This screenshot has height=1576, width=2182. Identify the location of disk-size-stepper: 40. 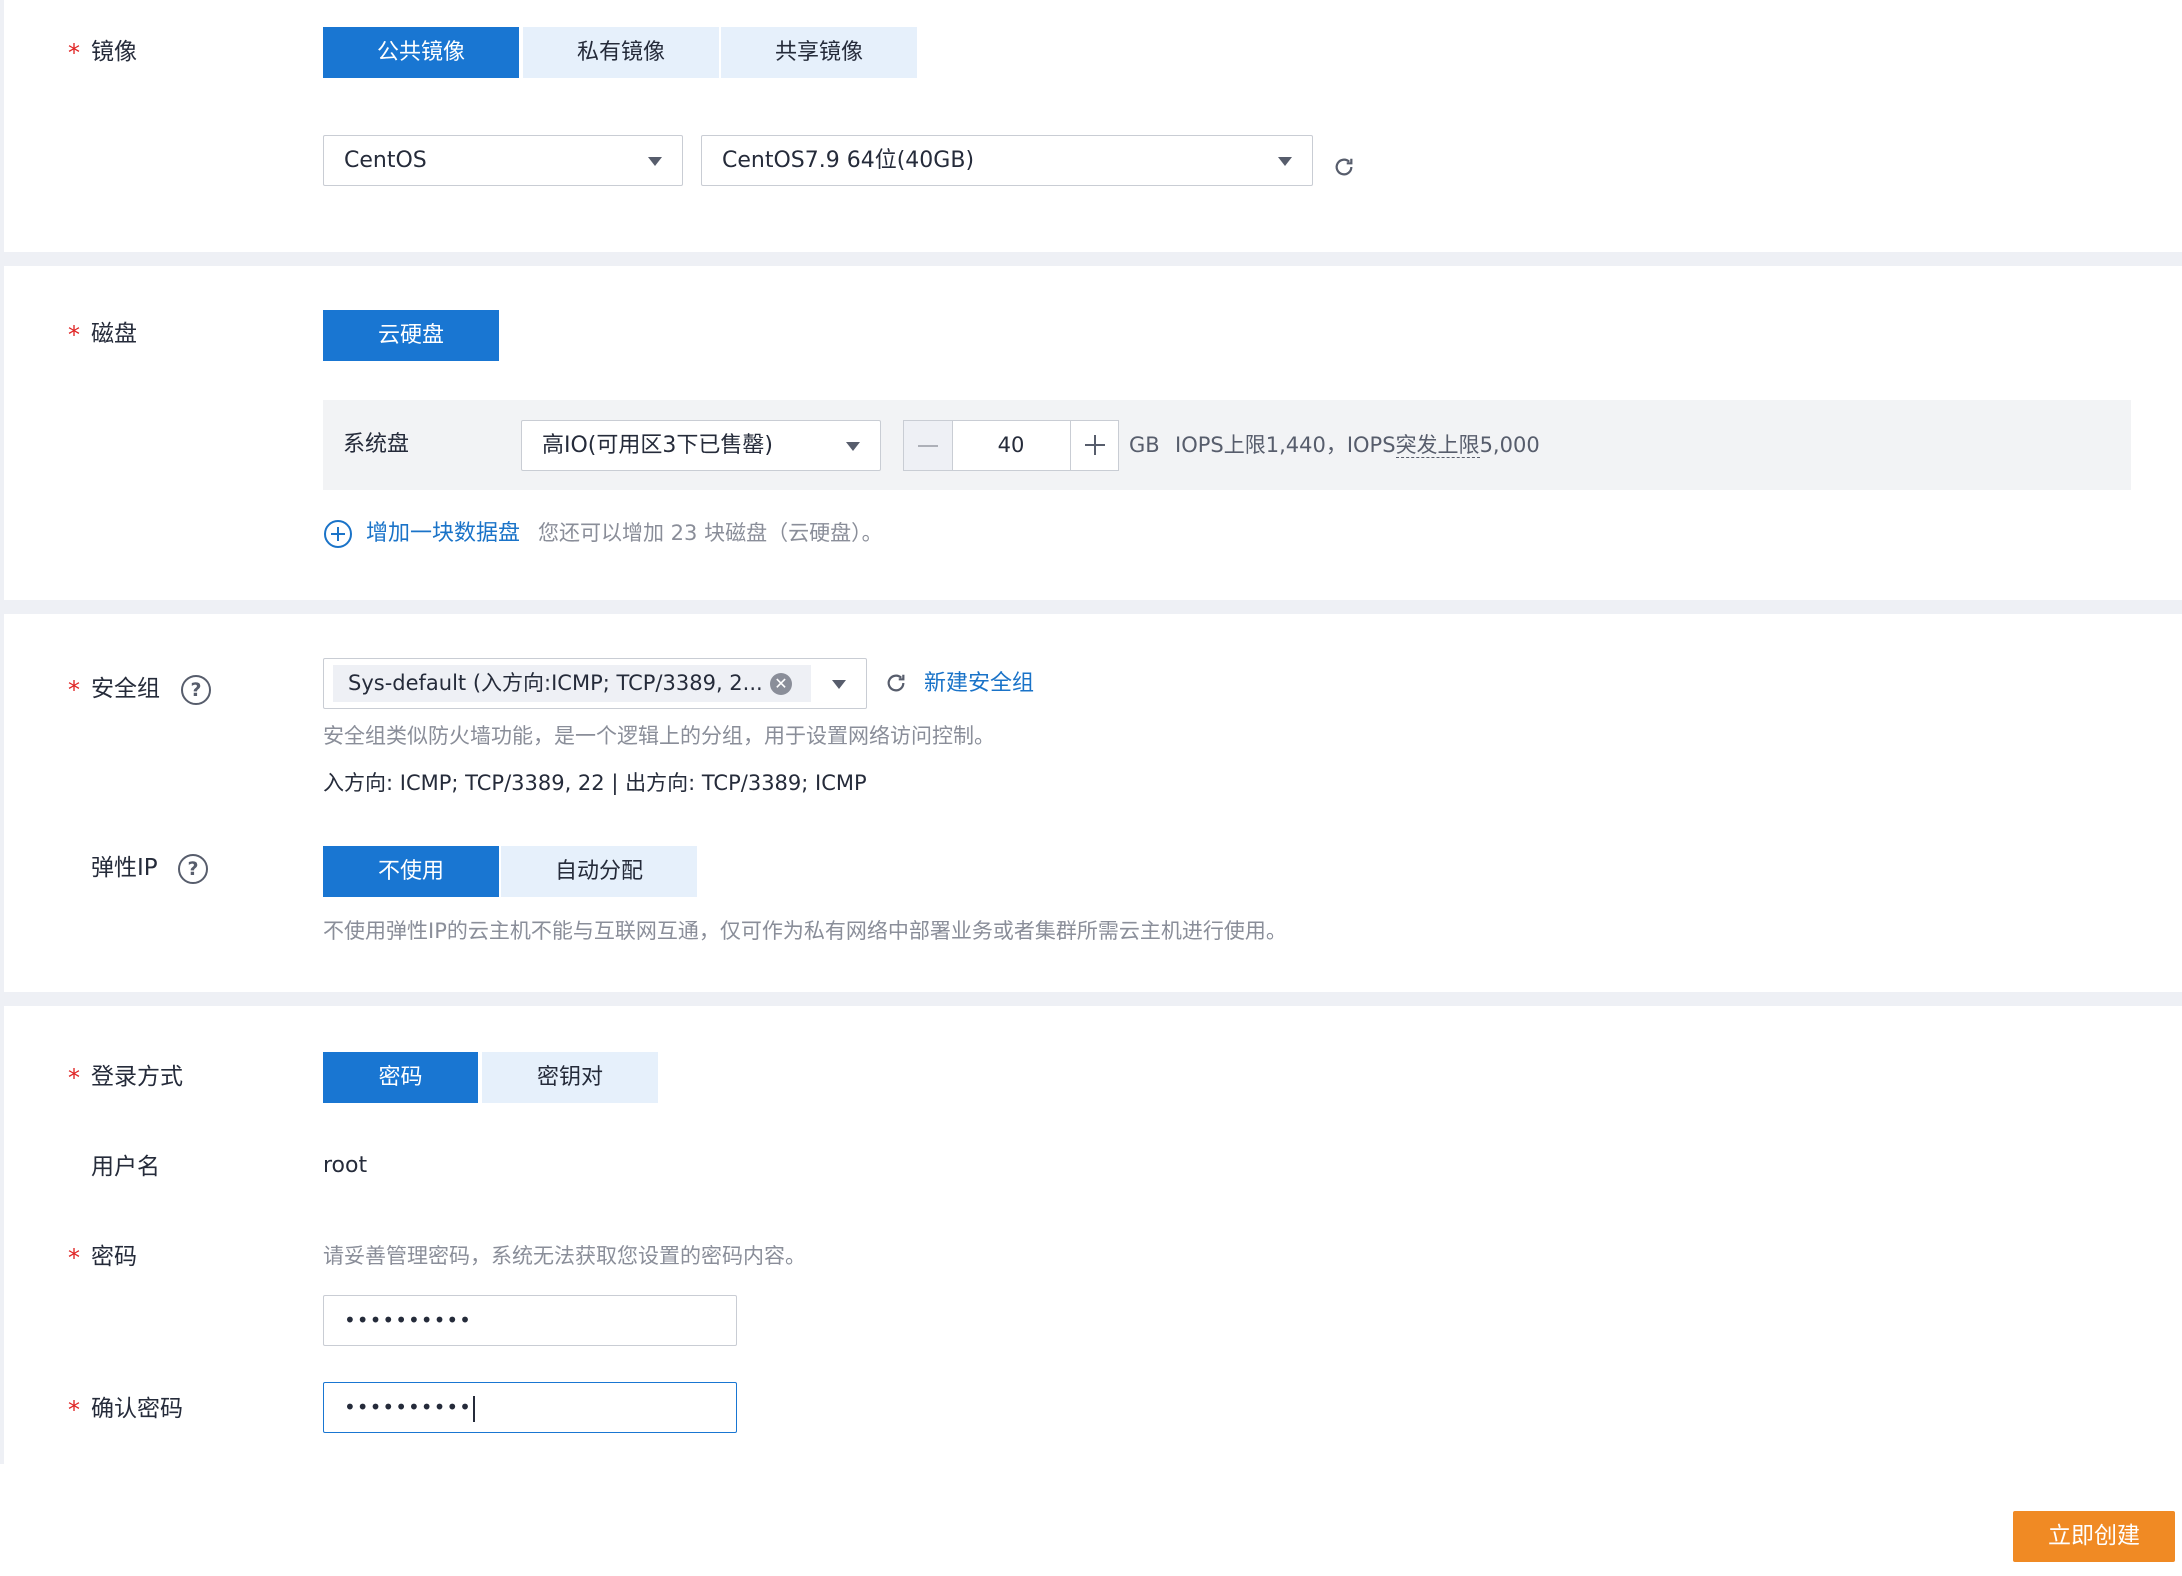
(1011, 445).